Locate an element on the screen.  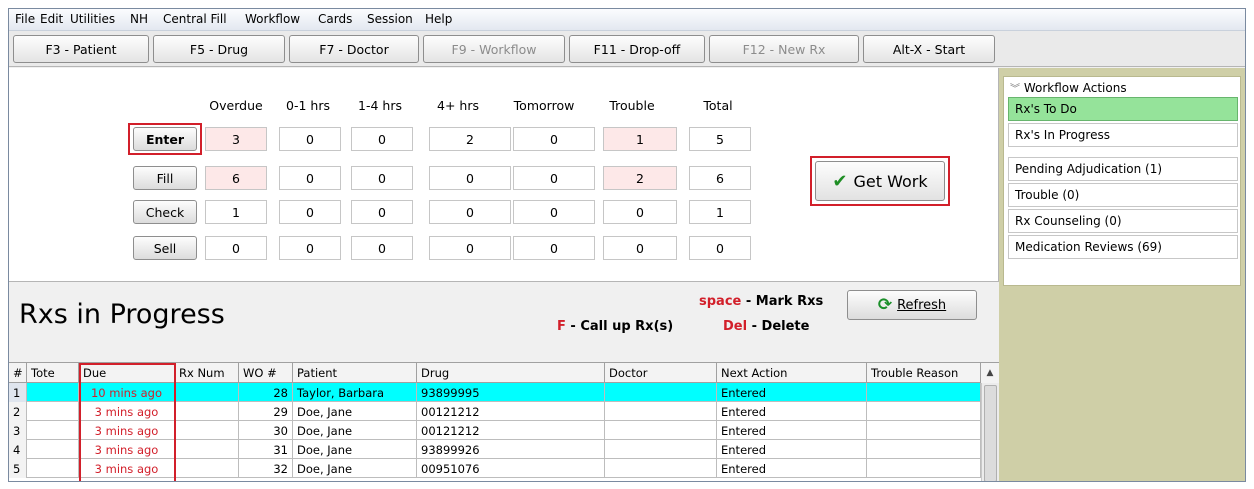
count-sell-overdue: 0 is located at coordinates (236, 248).